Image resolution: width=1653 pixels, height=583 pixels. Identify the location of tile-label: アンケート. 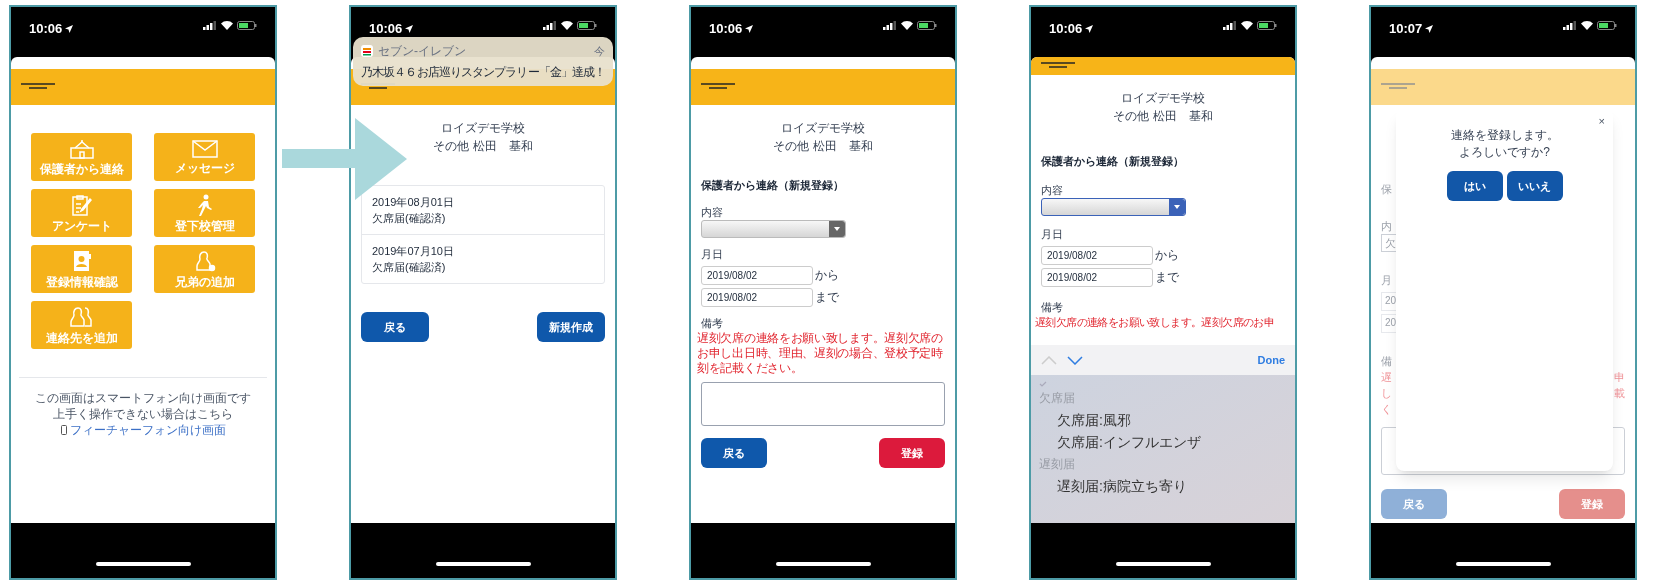
(81, 225).